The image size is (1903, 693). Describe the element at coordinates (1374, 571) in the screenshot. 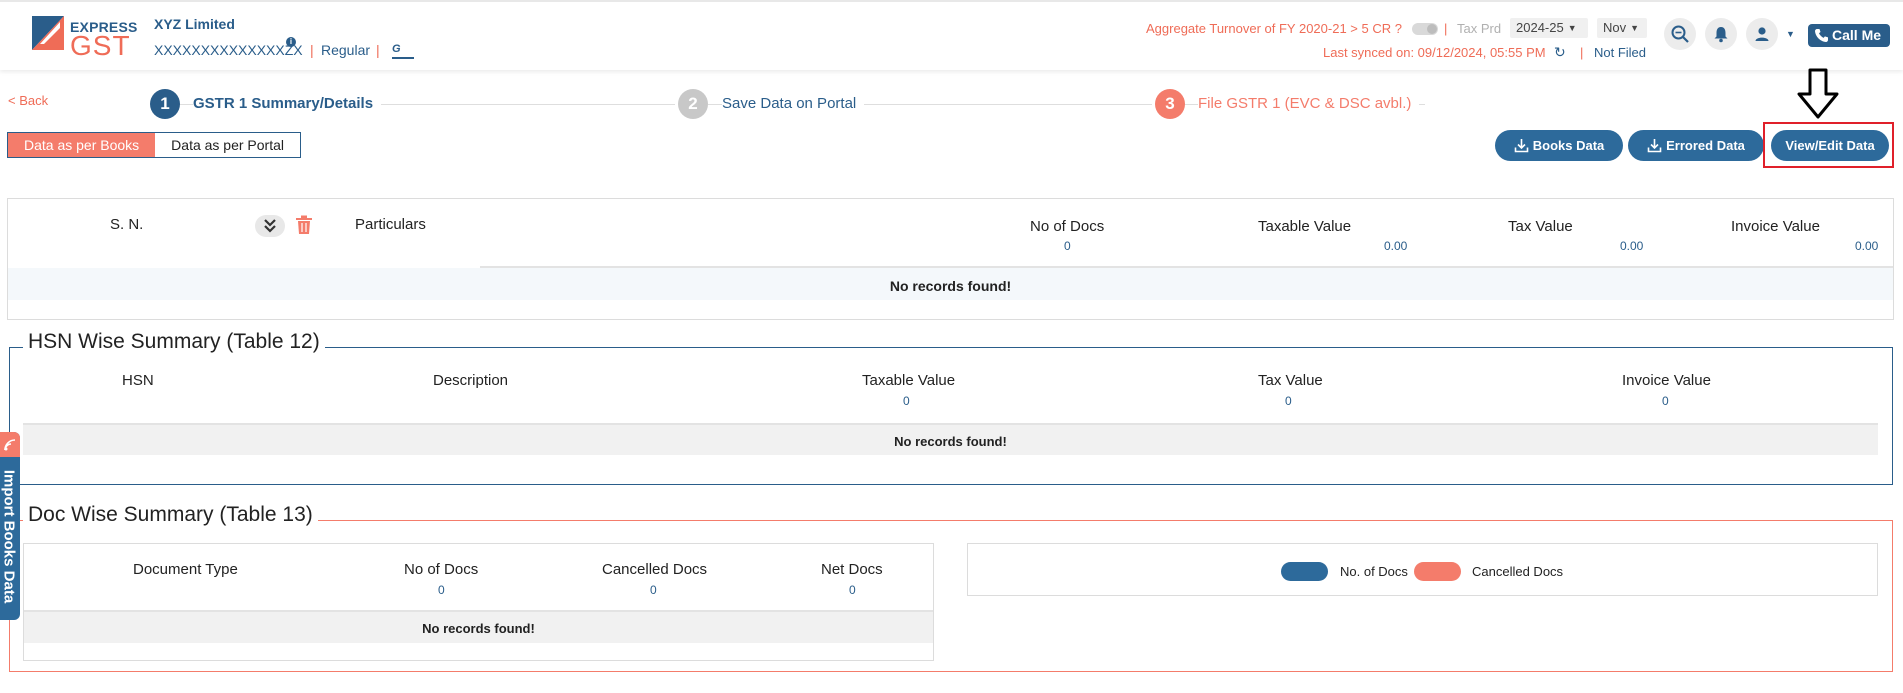

I see `legend-label-no-of-docs: No. of Docs` at that location.